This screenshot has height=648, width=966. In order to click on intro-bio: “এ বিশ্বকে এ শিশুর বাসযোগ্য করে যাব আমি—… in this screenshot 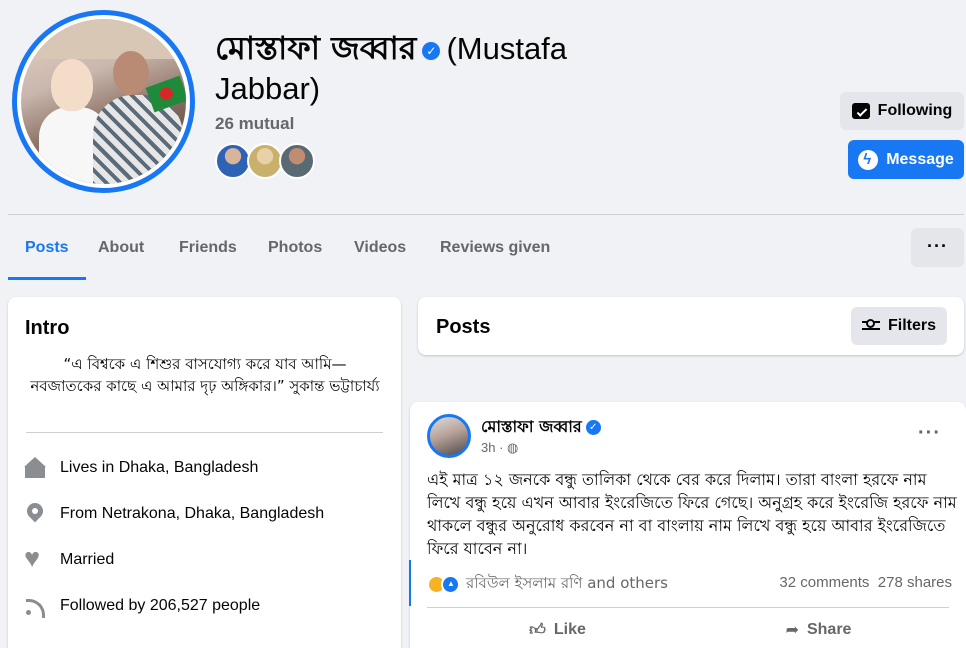, I will do `click(205, 375)`.